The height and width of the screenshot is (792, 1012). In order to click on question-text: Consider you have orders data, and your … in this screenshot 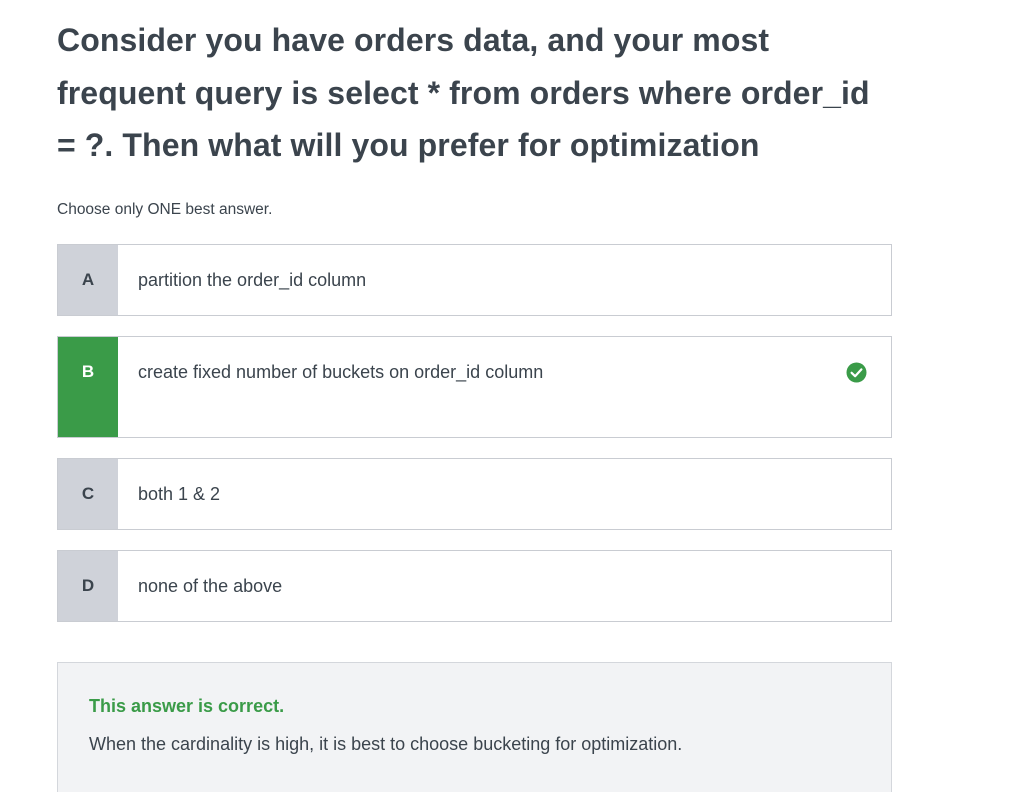, I will do `click(463, 92)`.